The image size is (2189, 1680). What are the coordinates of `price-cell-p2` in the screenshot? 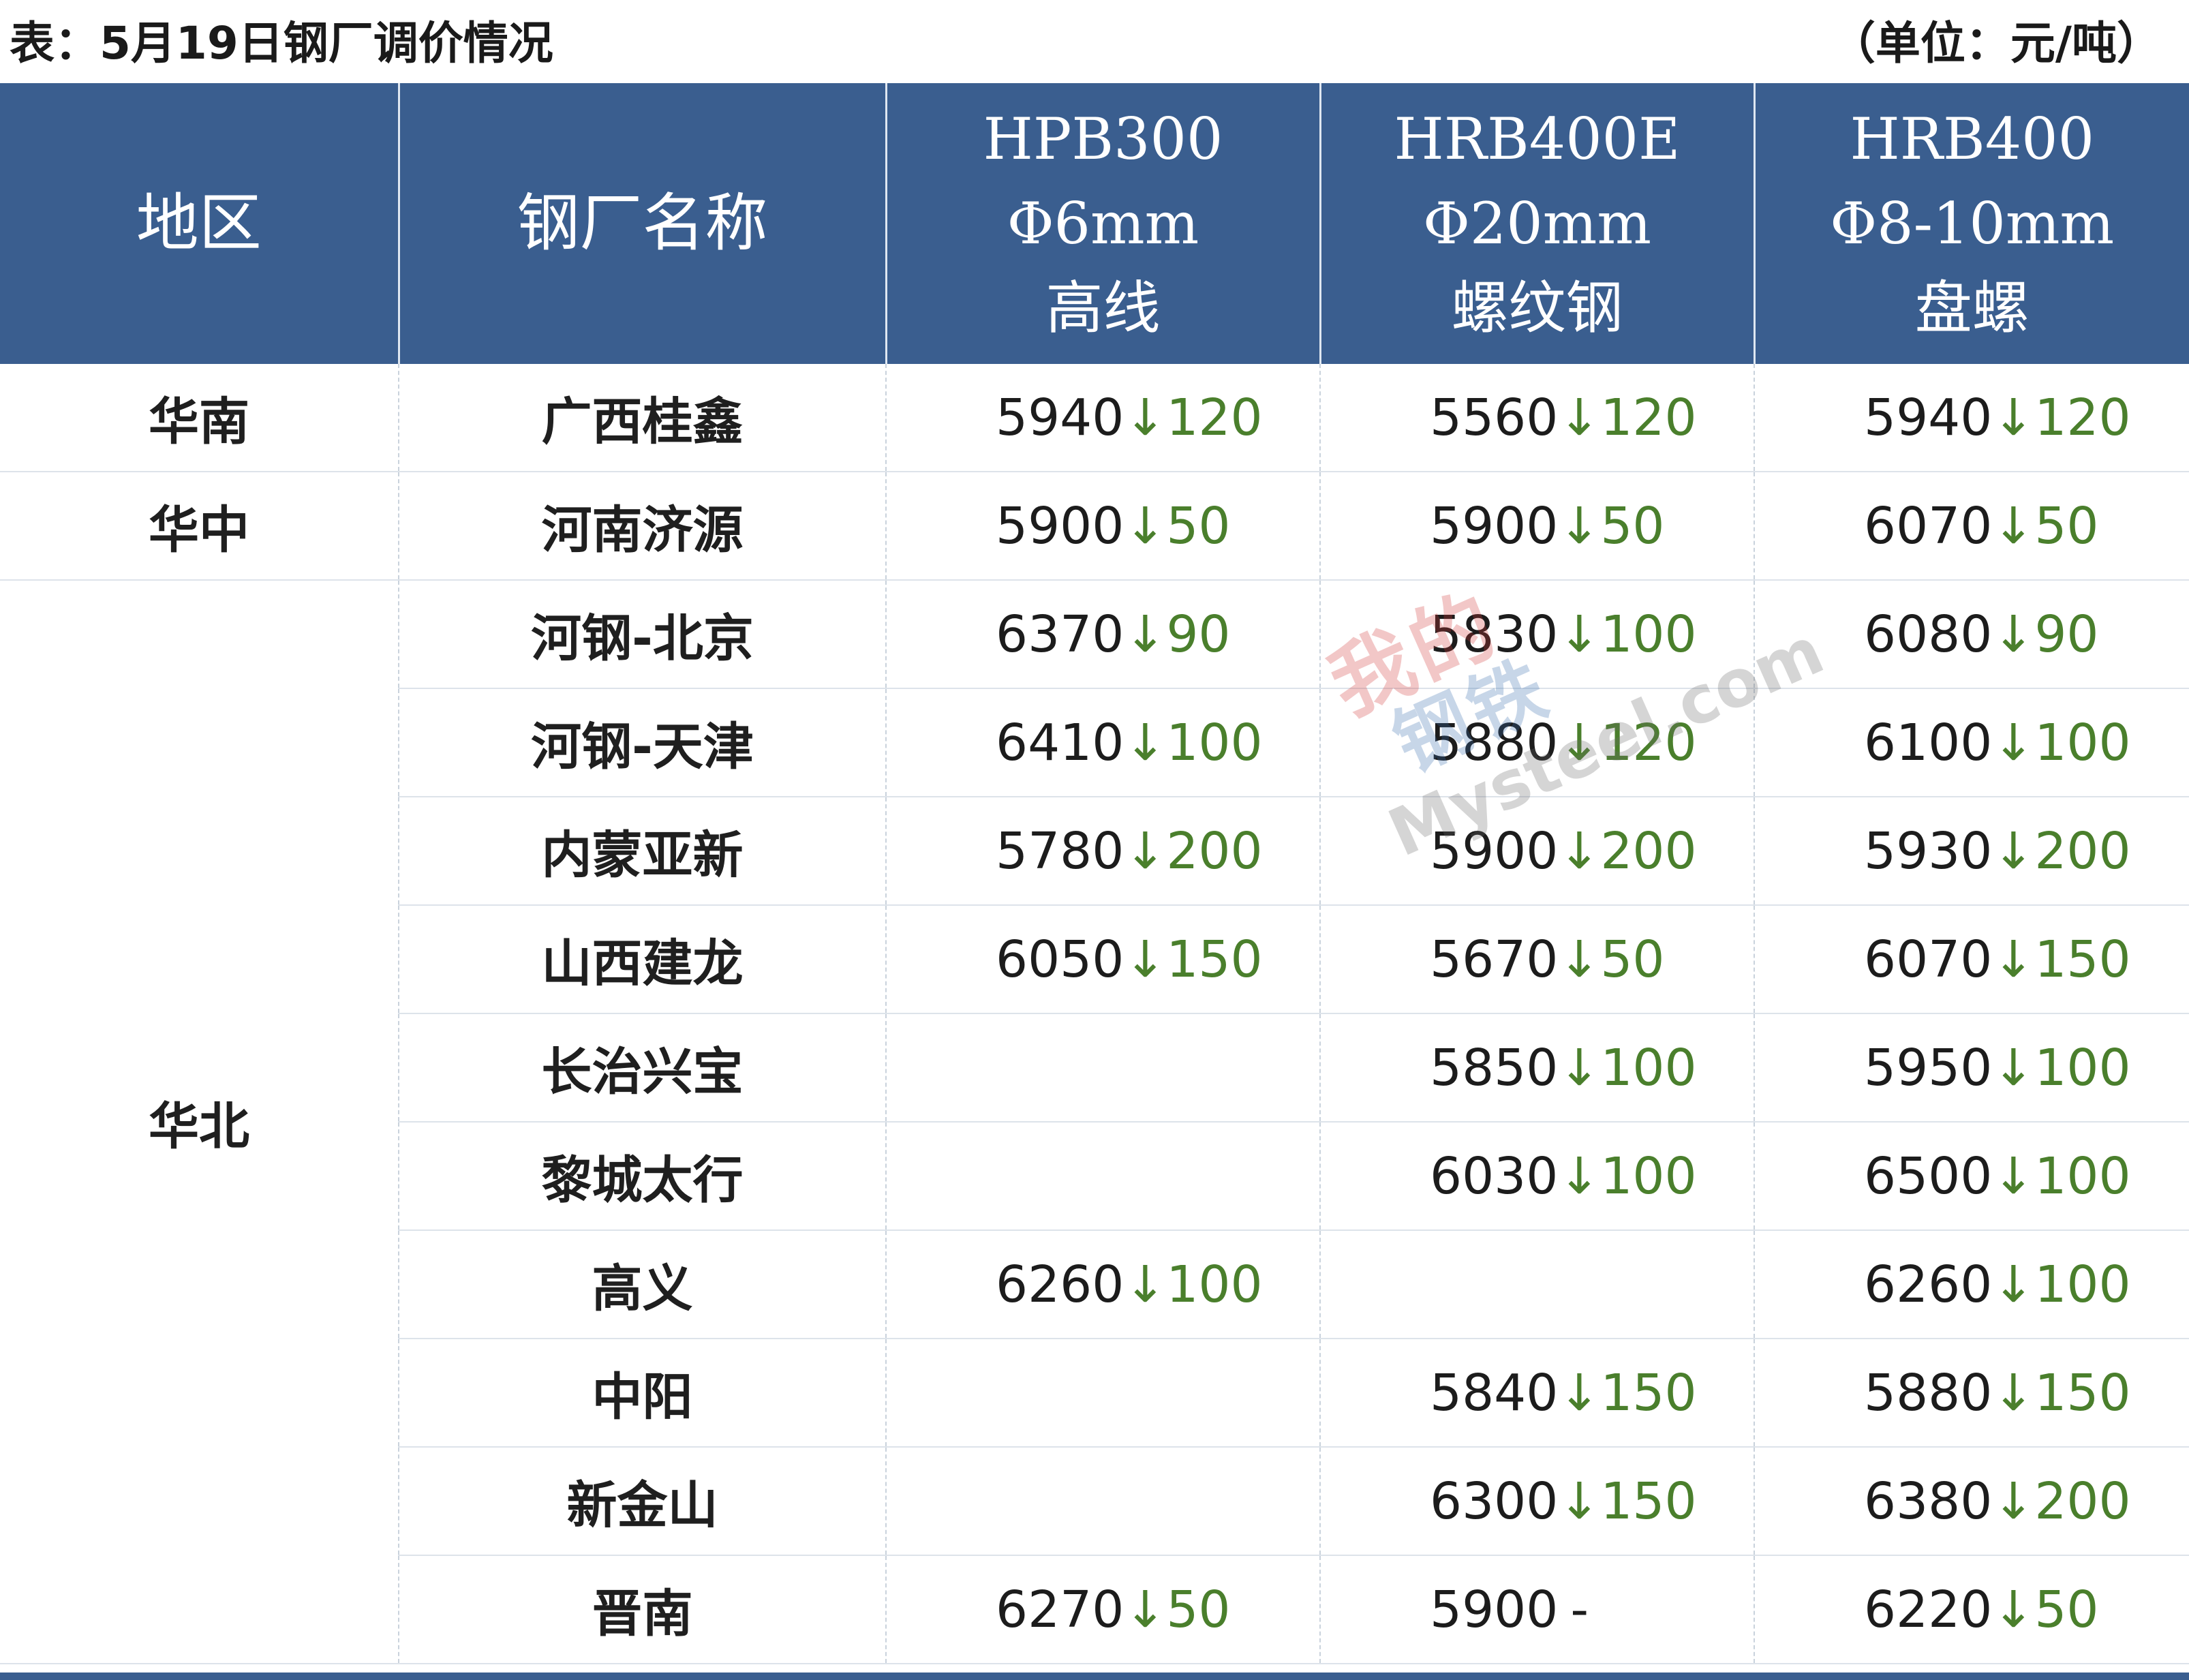 It's located at (1537, 1284).